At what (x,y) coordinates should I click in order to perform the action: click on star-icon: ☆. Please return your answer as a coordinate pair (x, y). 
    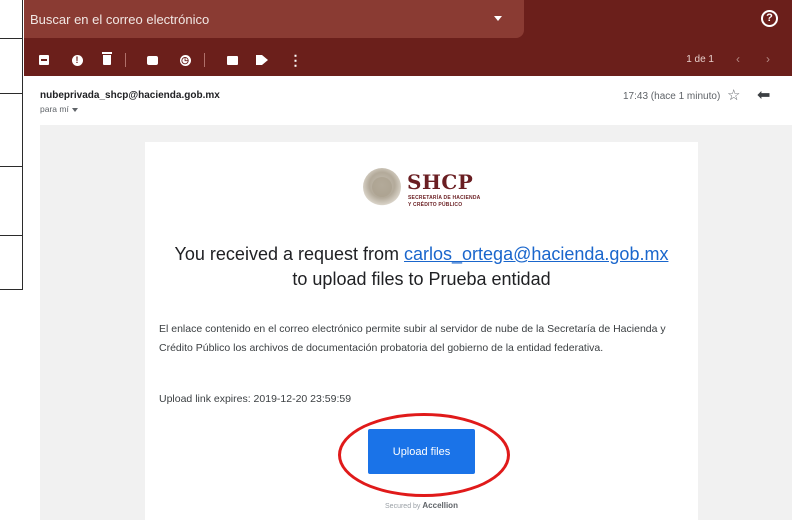
    Looking at the image, I should click on (733, 95).